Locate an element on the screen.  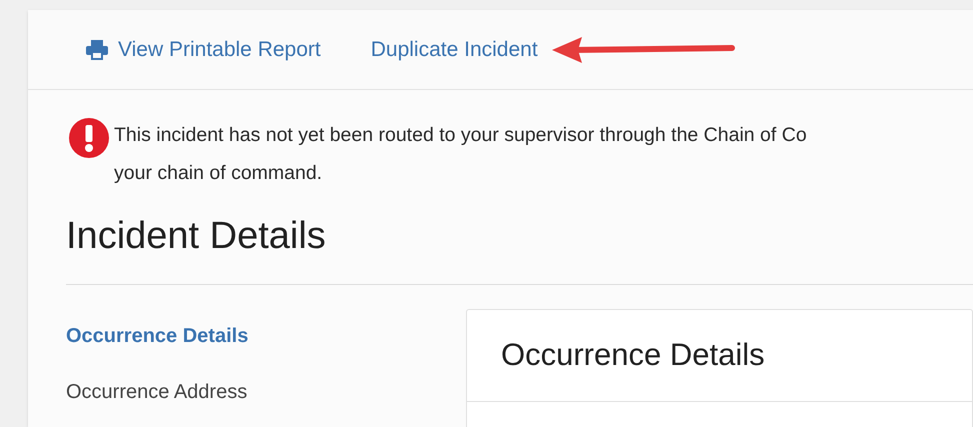
sidebar-link: Occurrence Address is located at coordinates (157, 392).